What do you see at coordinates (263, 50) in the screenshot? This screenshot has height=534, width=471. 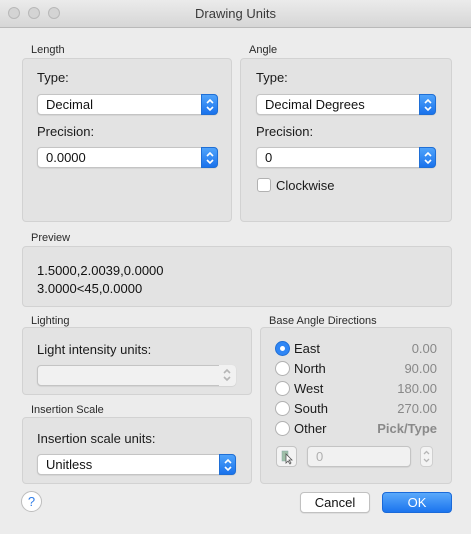 I see `angle-section-label: Angle` at bounding box center [263, 50].